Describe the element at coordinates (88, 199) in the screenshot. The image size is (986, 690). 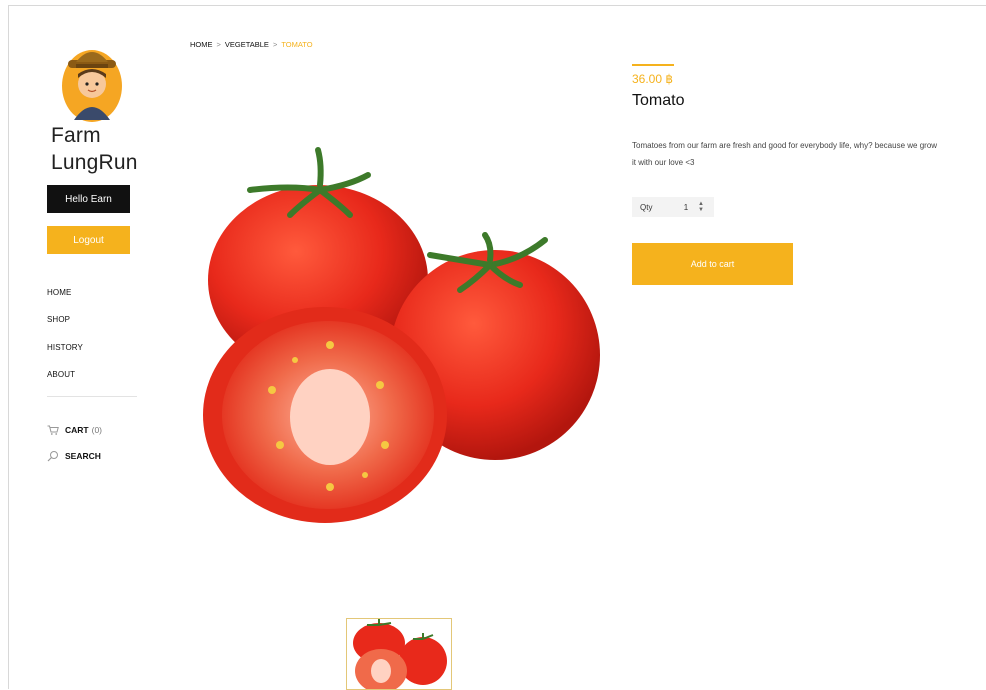
I see `user-greeting-button: Hello Earn` at that location.